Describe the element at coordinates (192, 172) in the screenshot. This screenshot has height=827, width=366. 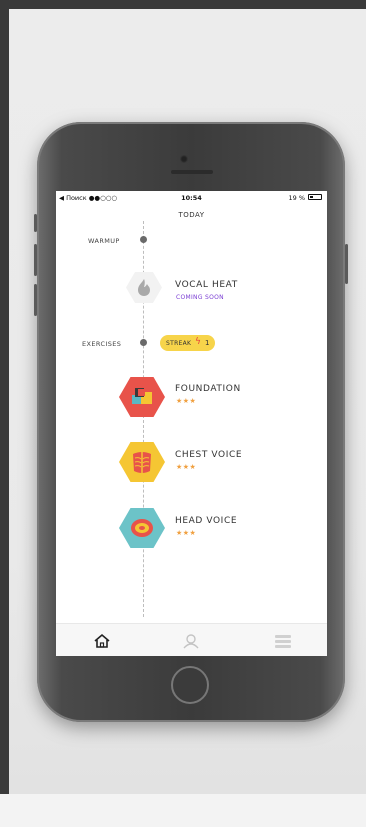
I see `earpiece-speaker` at that location.